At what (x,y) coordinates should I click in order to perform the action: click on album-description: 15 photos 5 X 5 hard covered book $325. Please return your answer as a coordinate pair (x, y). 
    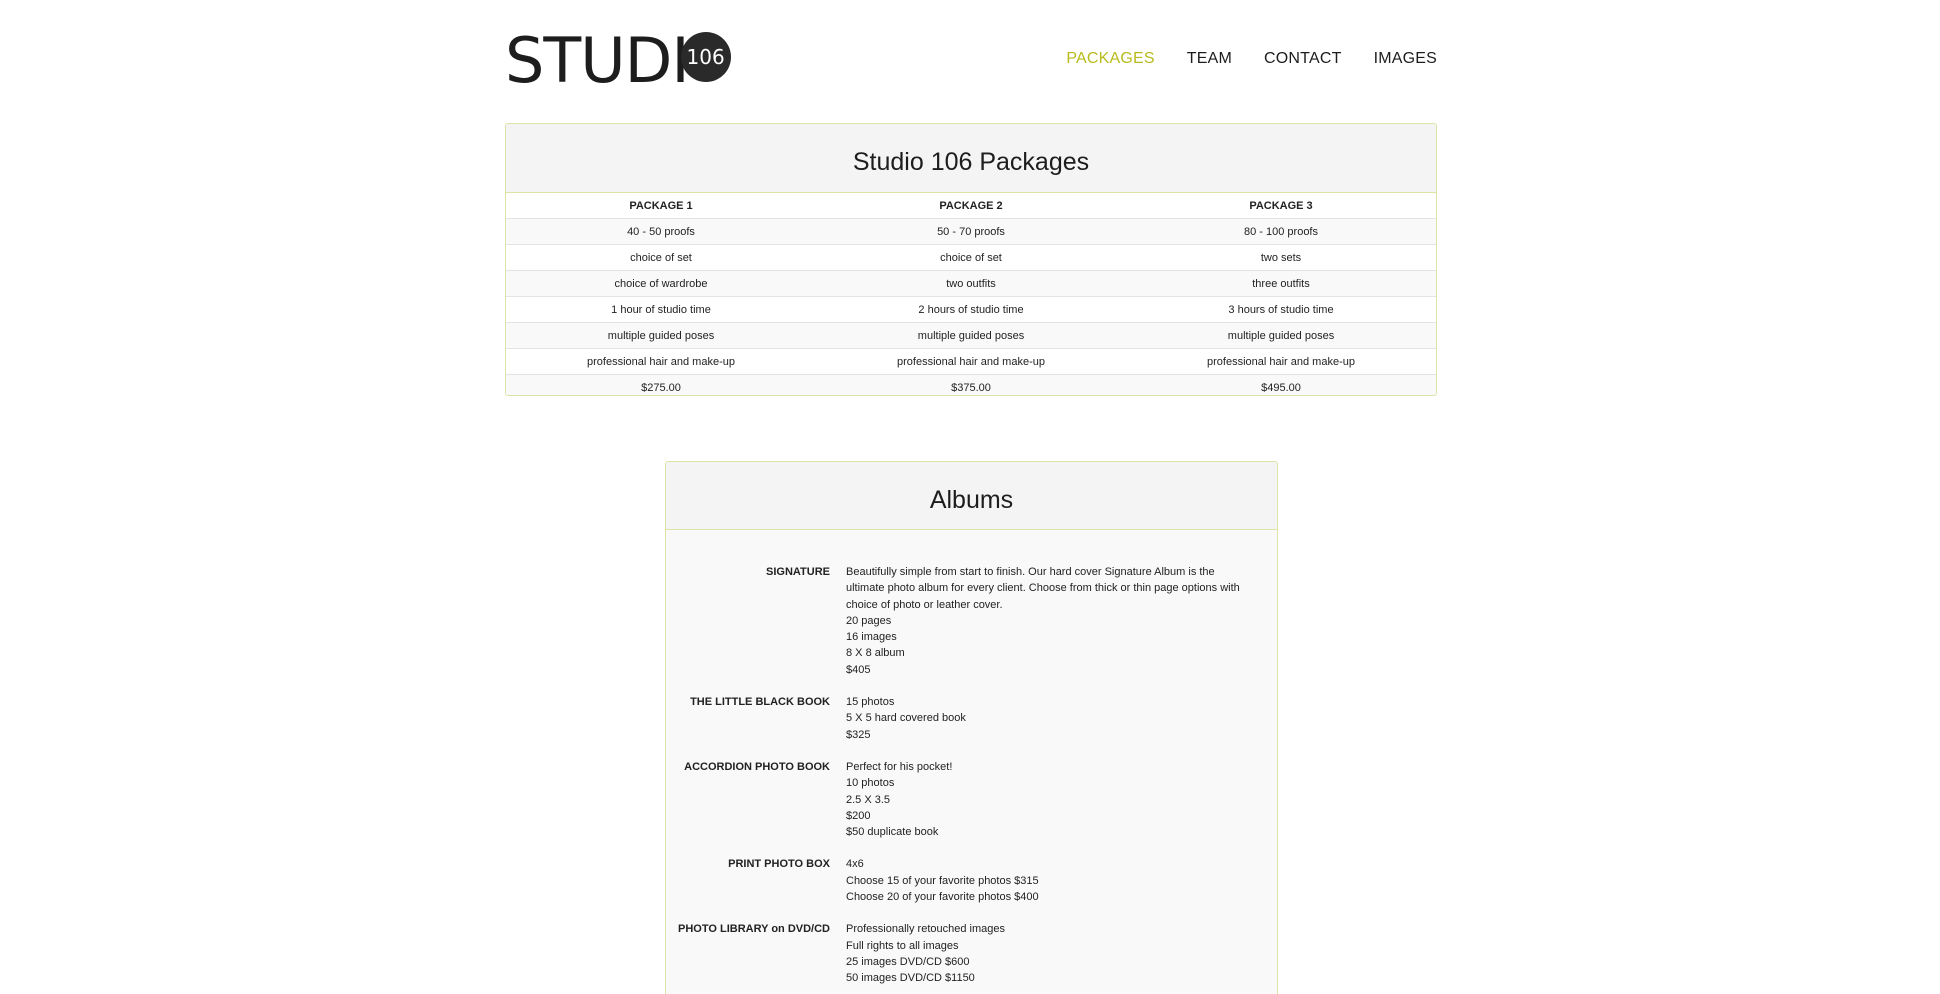
    Looking at the image, I should click on (1043, 718).